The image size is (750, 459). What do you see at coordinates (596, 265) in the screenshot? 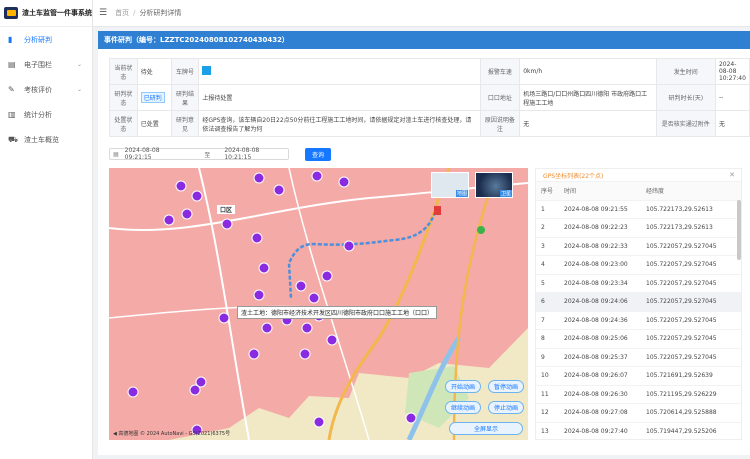
I see `row-time: 2024-08-08 09:23:00` at bounding box center [596, 265].